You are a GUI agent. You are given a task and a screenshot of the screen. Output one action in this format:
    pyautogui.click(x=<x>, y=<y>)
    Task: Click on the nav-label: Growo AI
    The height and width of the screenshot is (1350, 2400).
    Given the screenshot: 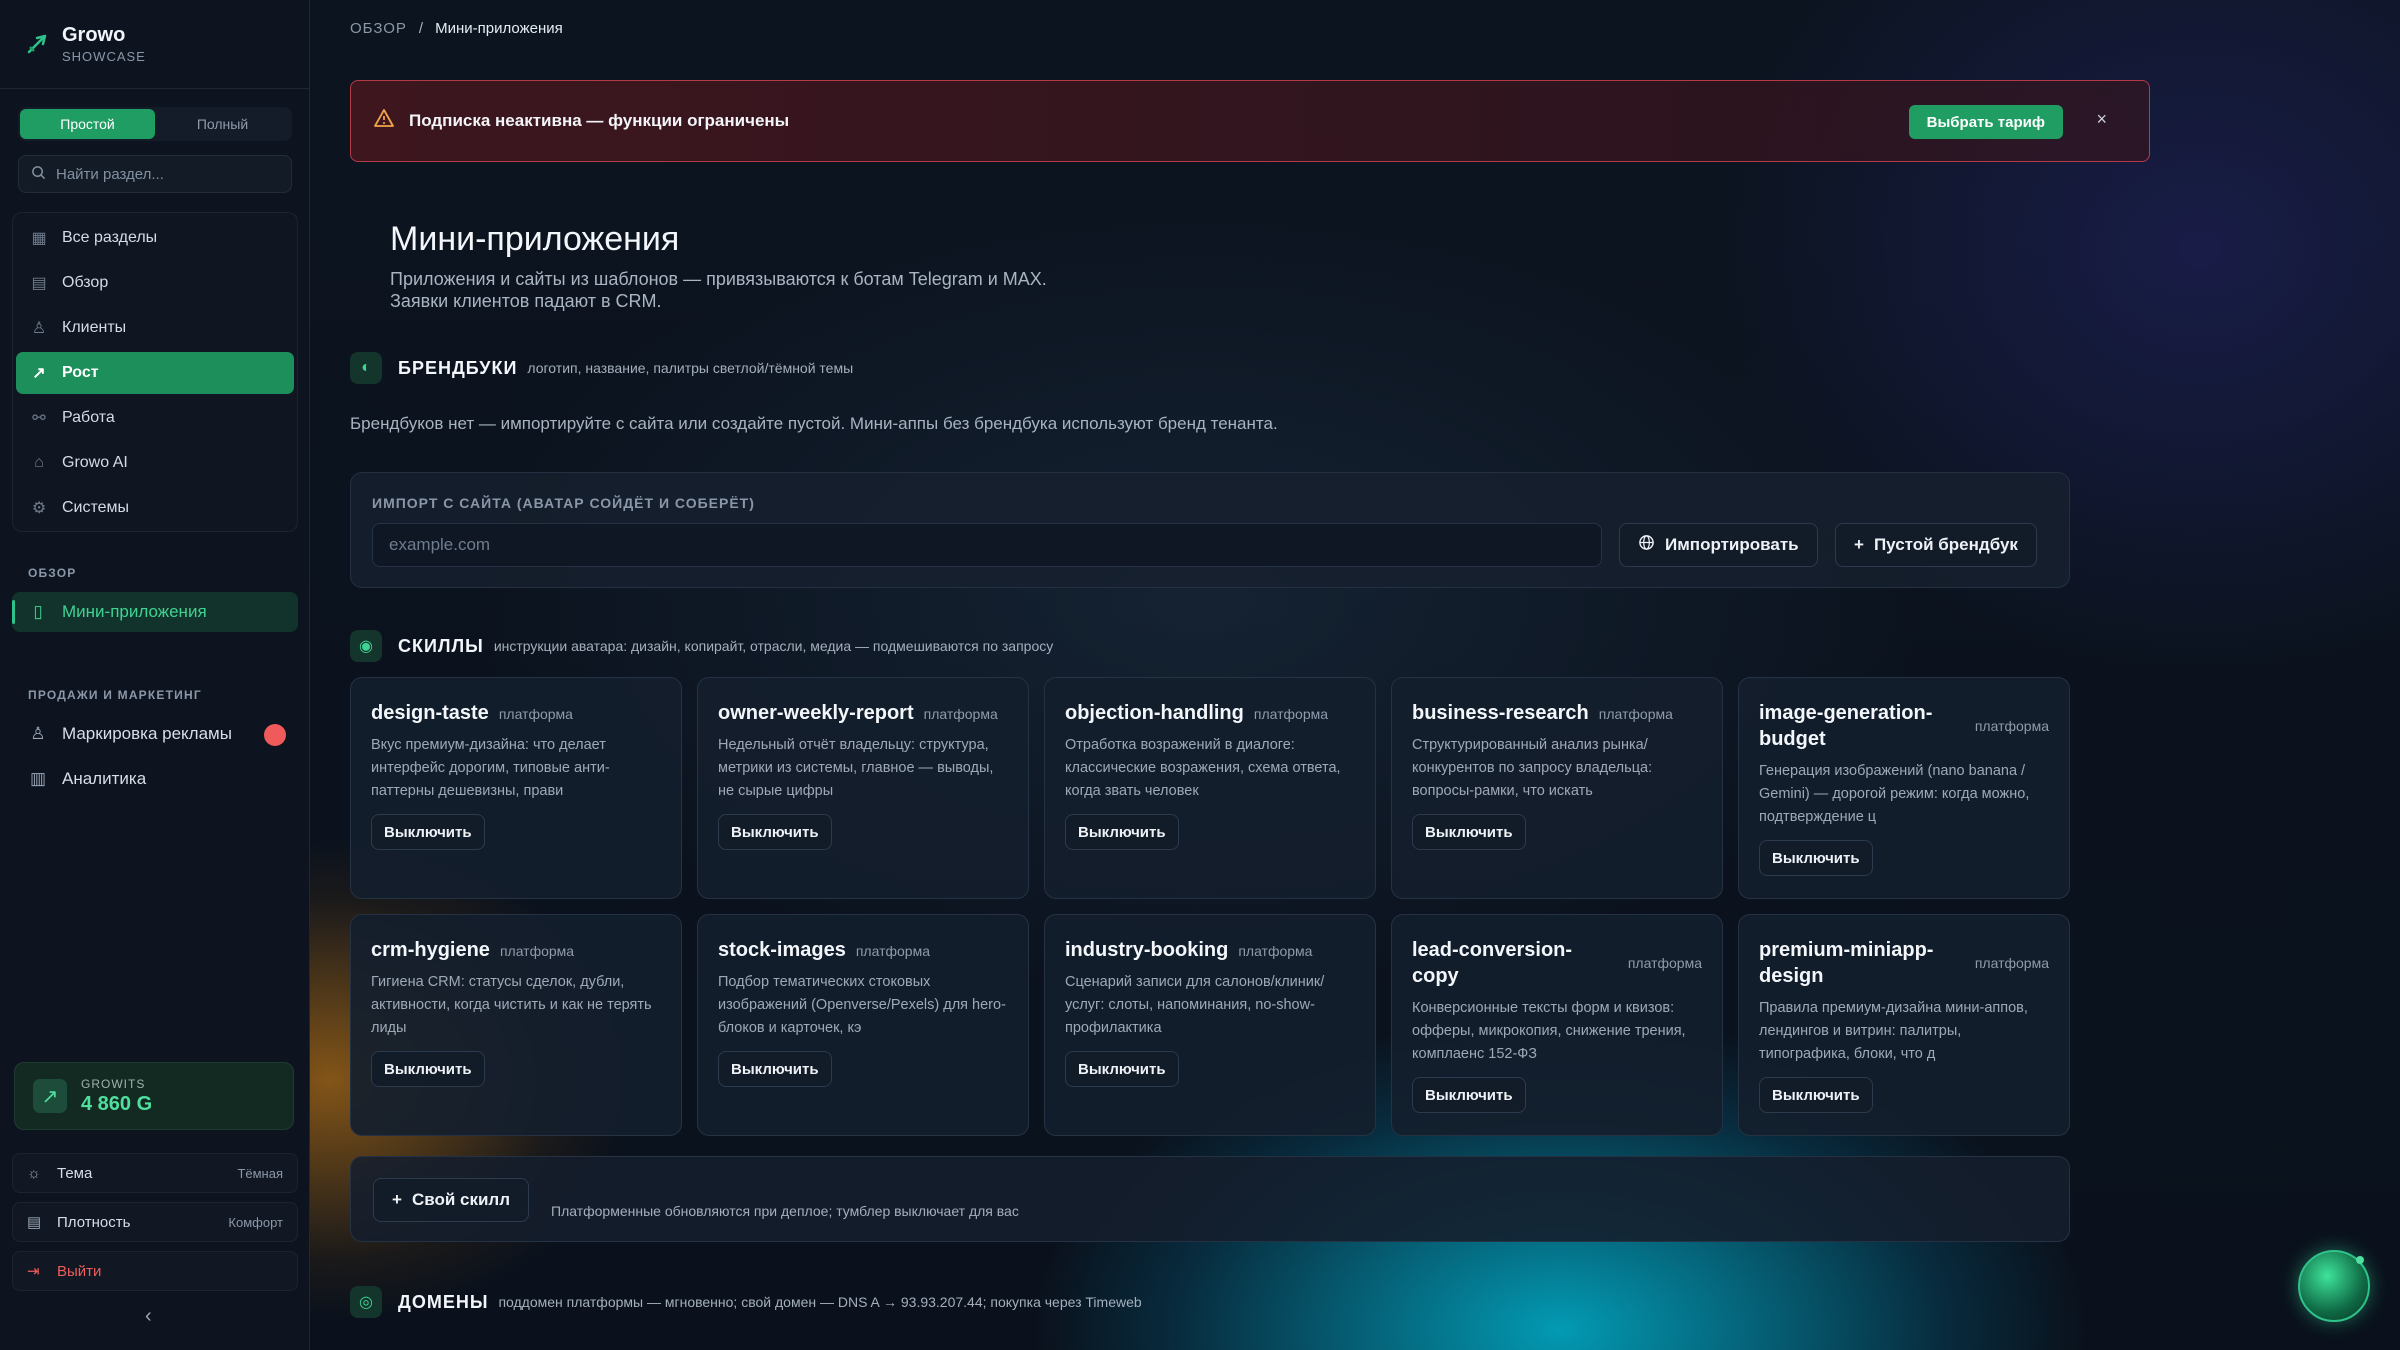 What is the action you would take?
    pyautogui.click(x=95, y=462)
    